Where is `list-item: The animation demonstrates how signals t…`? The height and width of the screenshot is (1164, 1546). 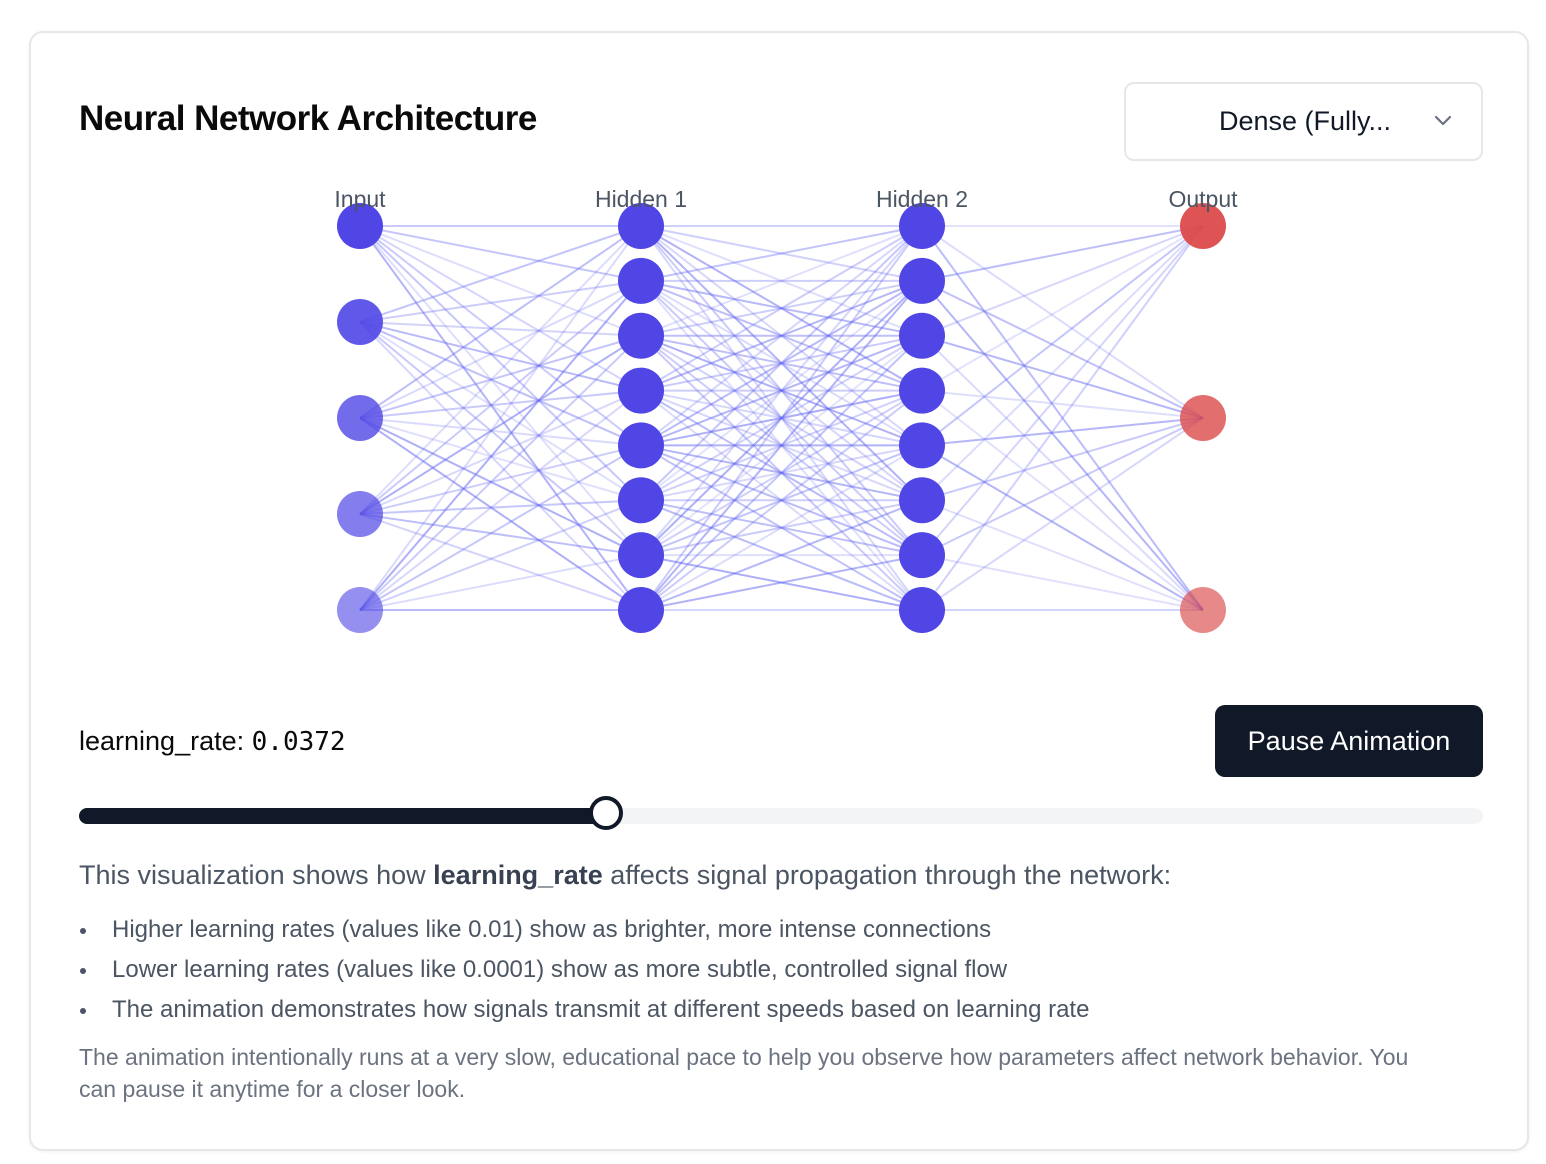 list-item: The animation demonstrates how signals t… is located at coordinates (584, 1013).